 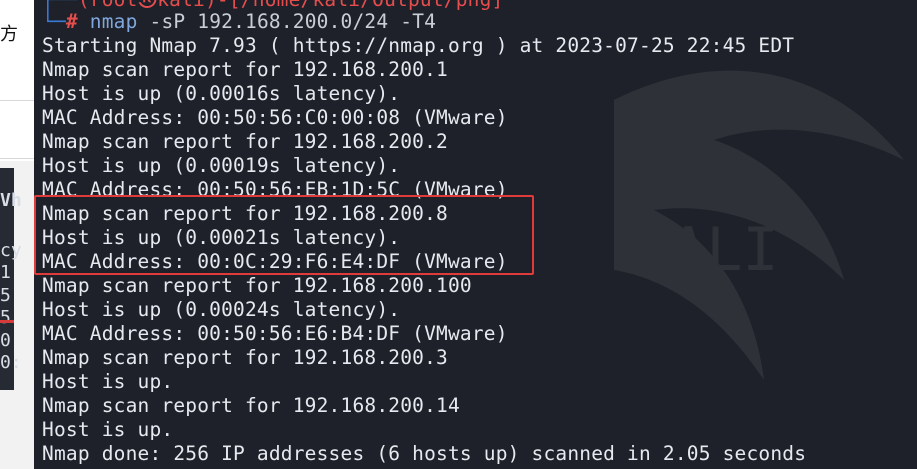 What do you see at coordinates (706, 250) in the screenshot?
I see `svg-text: KALI` at bounding box center [706, 250].